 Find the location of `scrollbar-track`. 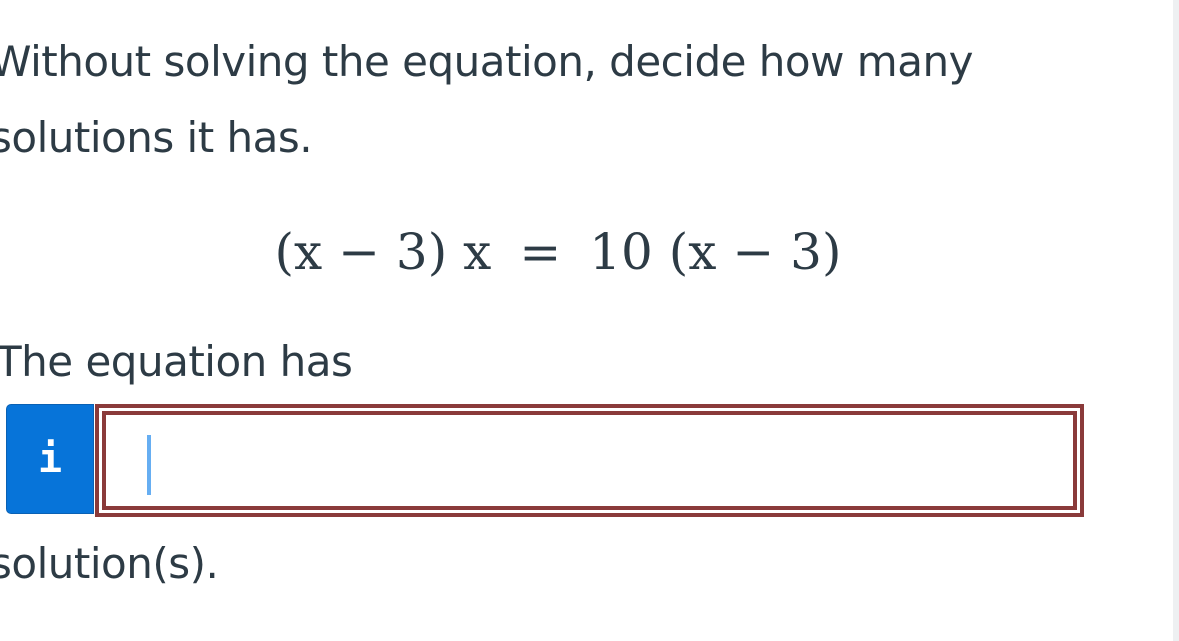

scrollbar-track is located at coordinates (1176, 320).